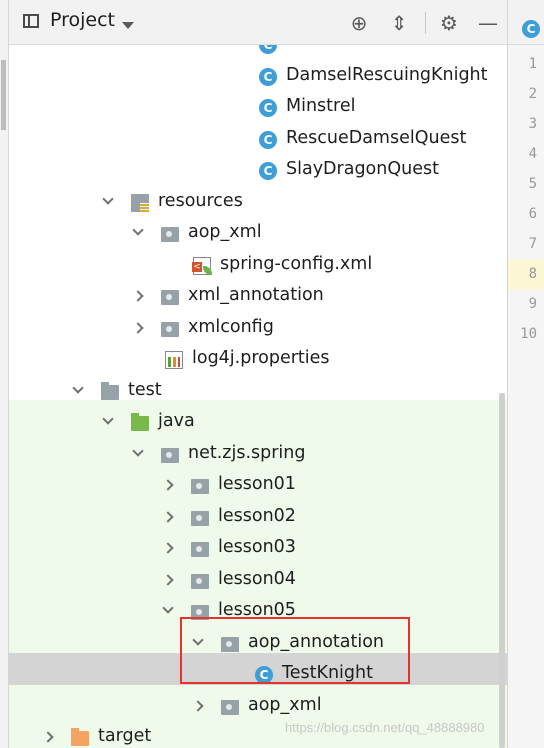 The height and width of the screenshot is (748, 544). Describe the element at coordinates (488, 23) in the screenshot. I see `minimize-icon: —` at that location.